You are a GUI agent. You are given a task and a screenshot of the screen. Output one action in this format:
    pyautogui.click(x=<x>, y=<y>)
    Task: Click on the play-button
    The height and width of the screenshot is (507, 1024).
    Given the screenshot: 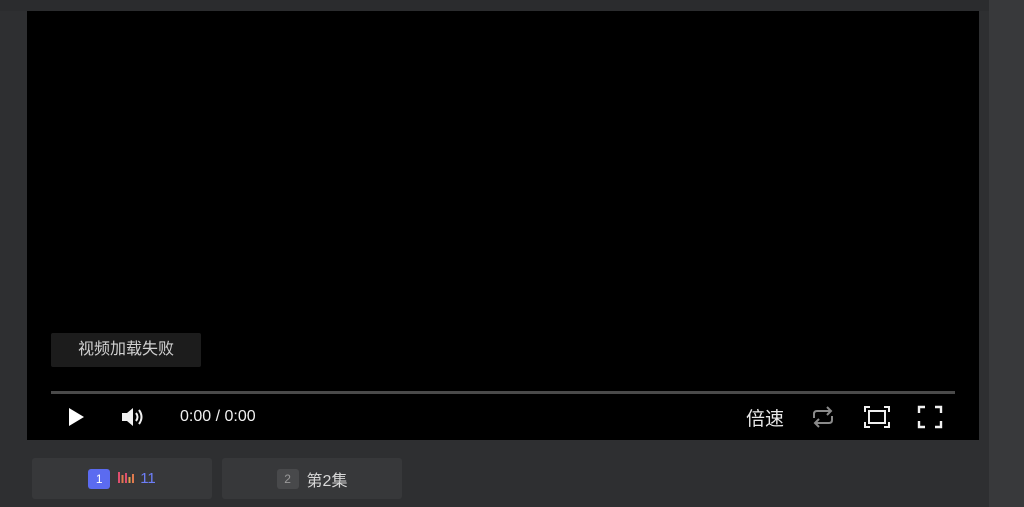 What is the action you would take?
    pyautogui.click(x=76, y=417)
    